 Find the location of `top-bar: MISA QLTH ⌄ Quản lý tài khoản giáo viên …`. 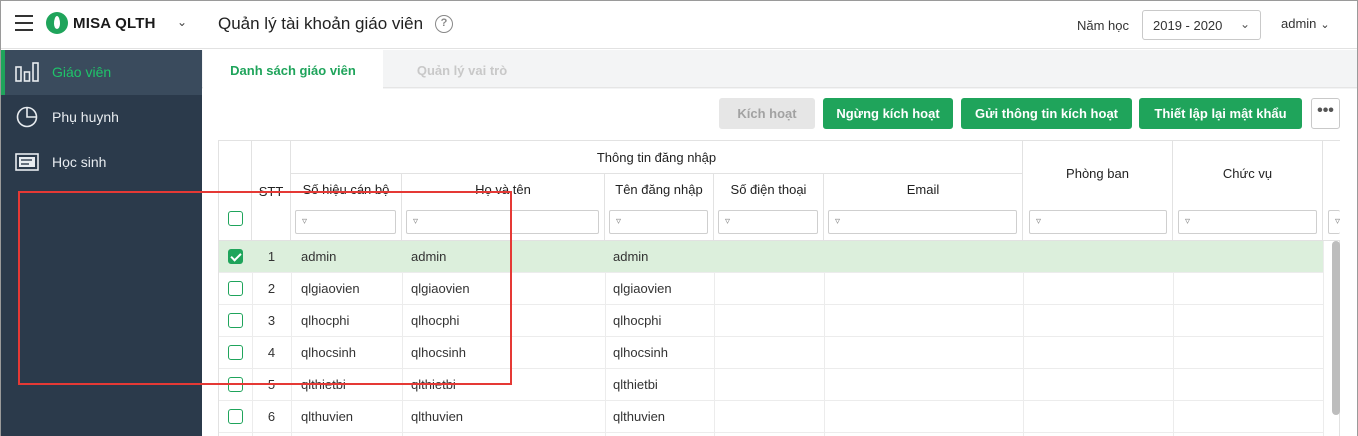

top-bar: MISA QLTH ⌄ Quản lý tài khoản giáo viên … is located at coordinates (679, 25).